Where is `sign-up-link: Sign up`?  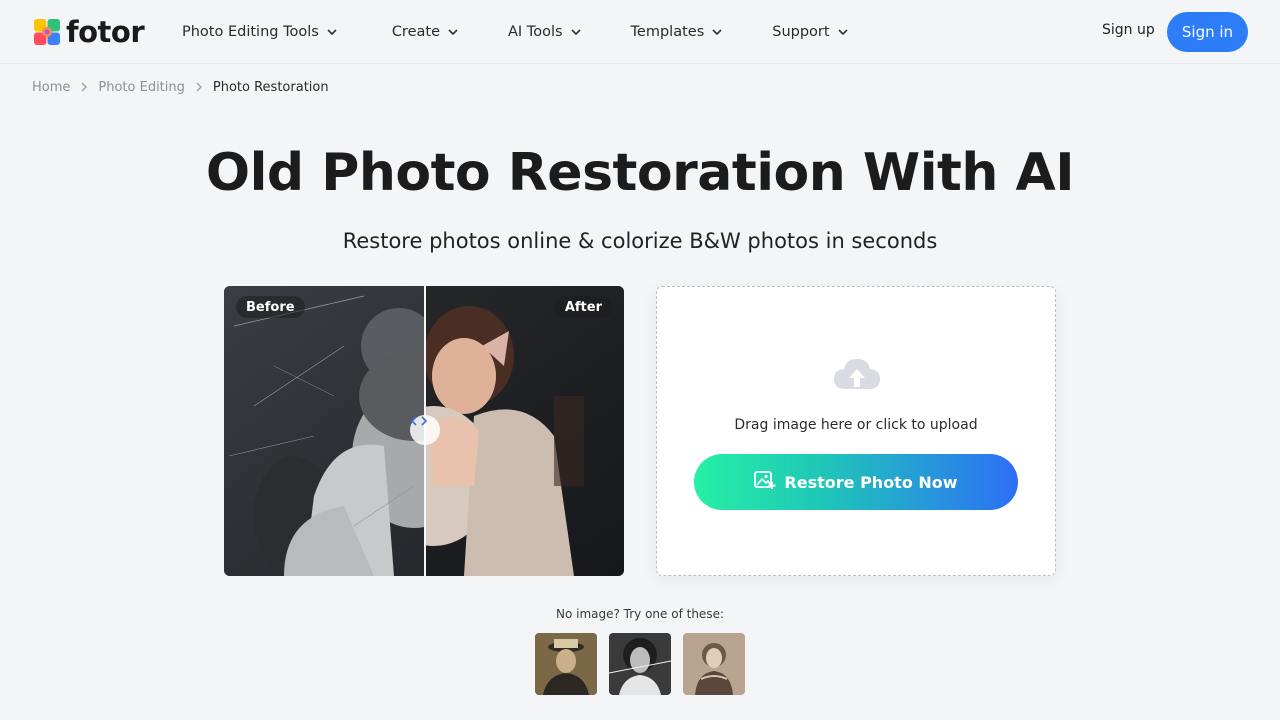 sign-up-link: Sign up is located at coordinates (1128, 30).